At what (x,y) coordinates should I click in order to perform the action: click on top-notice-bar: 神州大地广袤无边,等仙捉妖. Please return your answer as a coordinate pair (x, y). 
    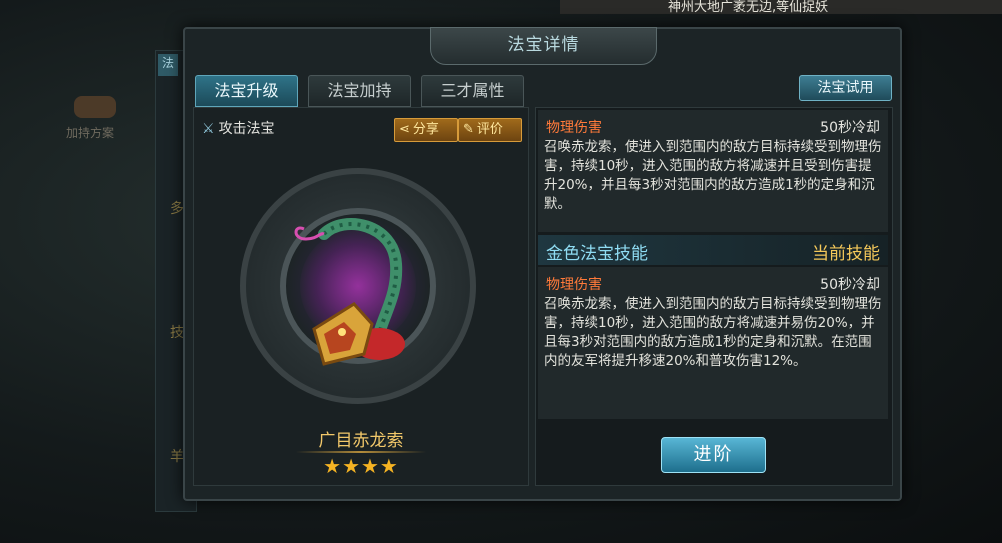
    Looking at the image, I should click on (781, 7).